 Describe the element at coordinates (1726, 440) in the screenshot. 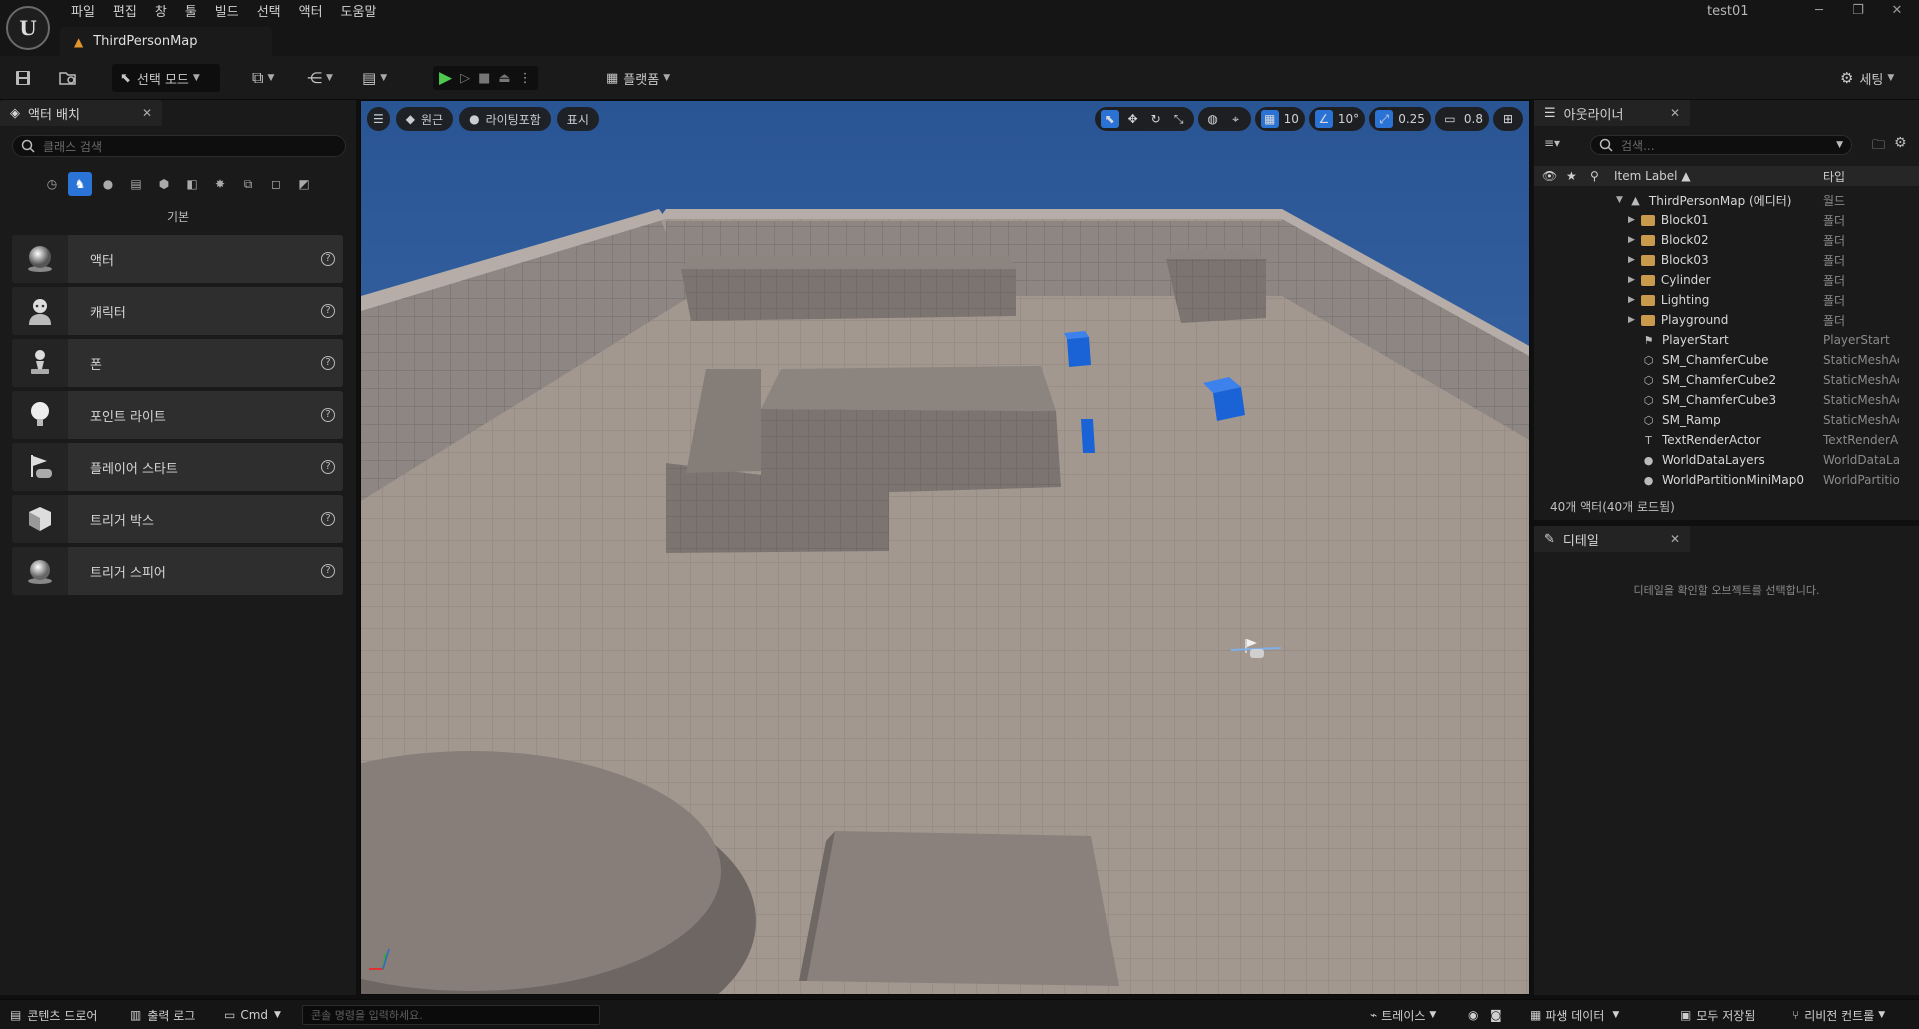

I see `outliner-row-actor: T TextRenderActor TextRenderA` at that location.